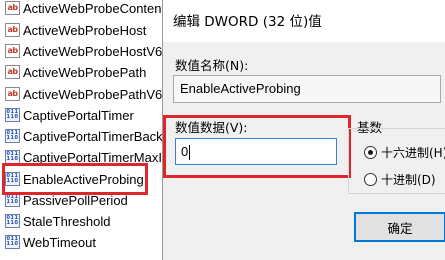  I want to click on registry-value-name: CaptivePortalTimerBack, so click(92, 136).